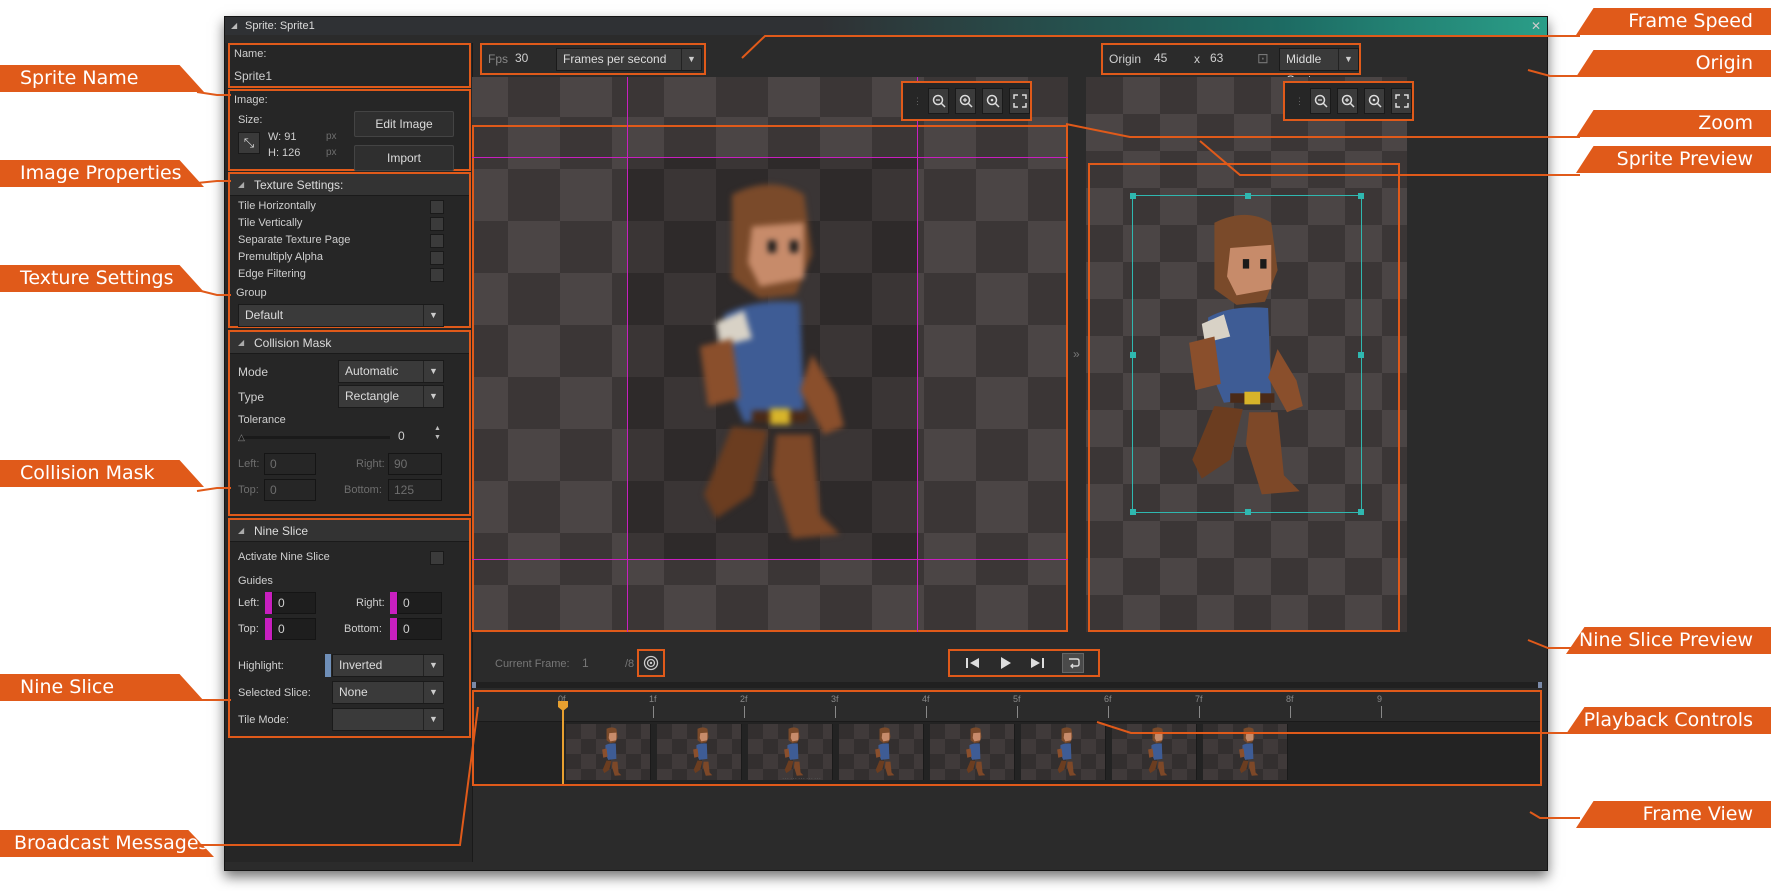 The image size is (1771, 891). What do you see at coordinates (627, 354) in the screenshot?
I see `guide-left-line` at bounding box center [627, 354].